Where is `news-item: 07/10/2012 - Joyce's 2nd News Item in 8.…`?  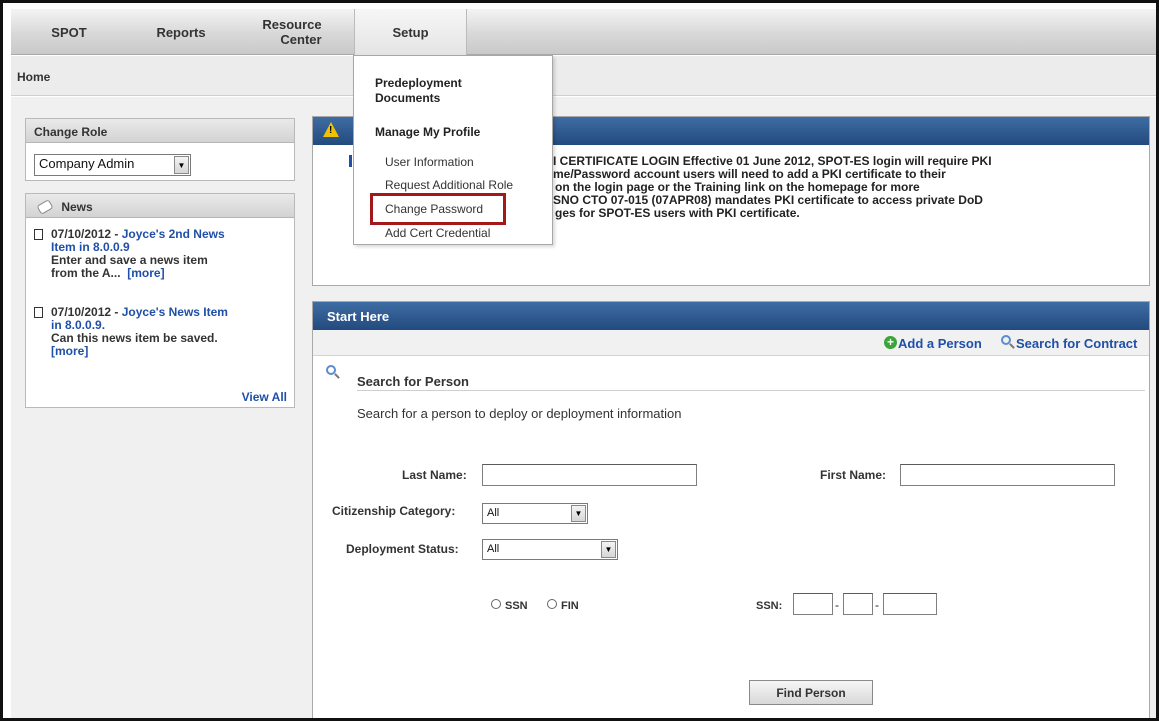 news-item: 07/10/2012 - Joyce's 2nd News Item in 8.… is located at coordinates (159, 254).